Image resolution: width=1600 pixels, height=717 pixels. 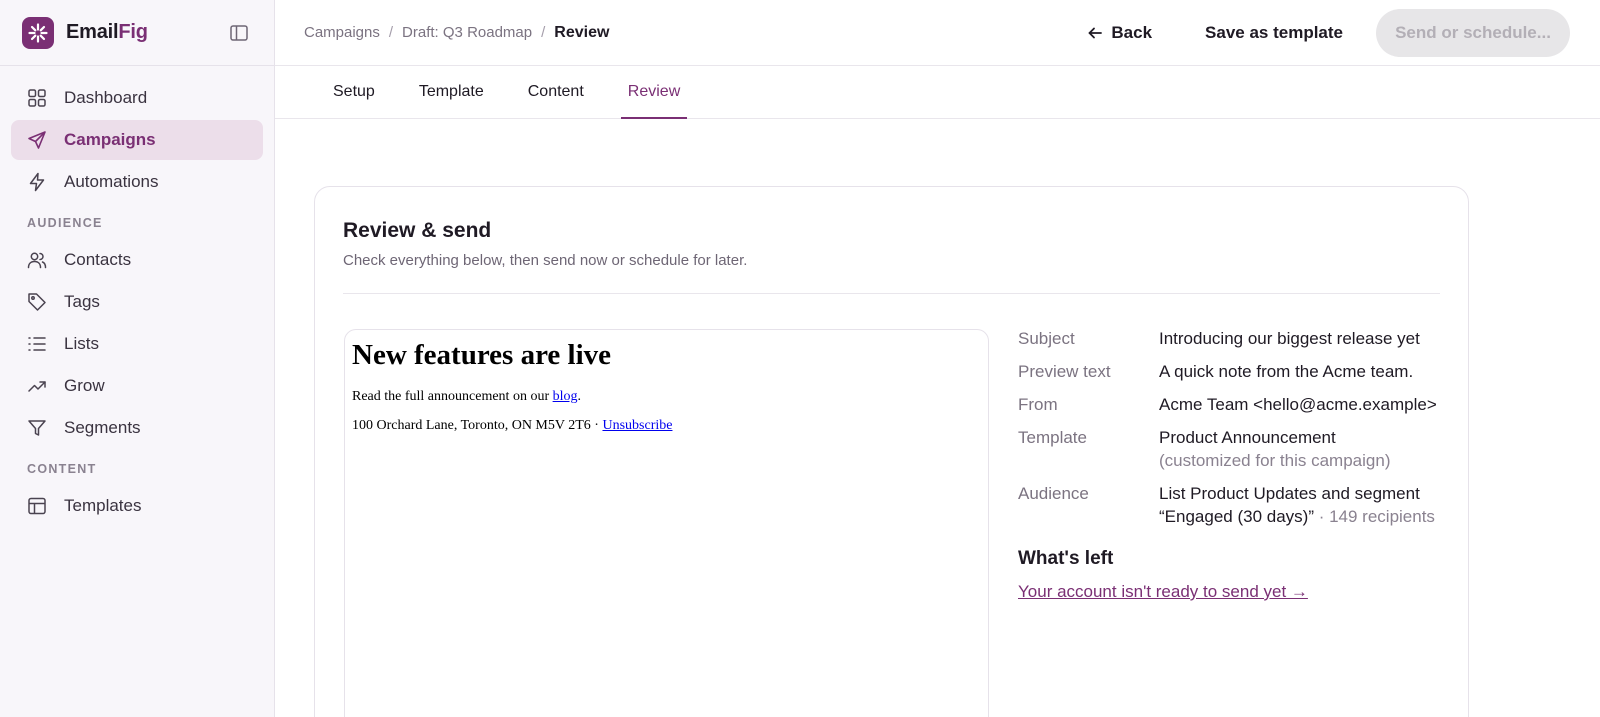 What do you see at coordinates (1046, 338) in the screenshot?
I see `detail-label: Subject` at bounding box center [1046, 338].